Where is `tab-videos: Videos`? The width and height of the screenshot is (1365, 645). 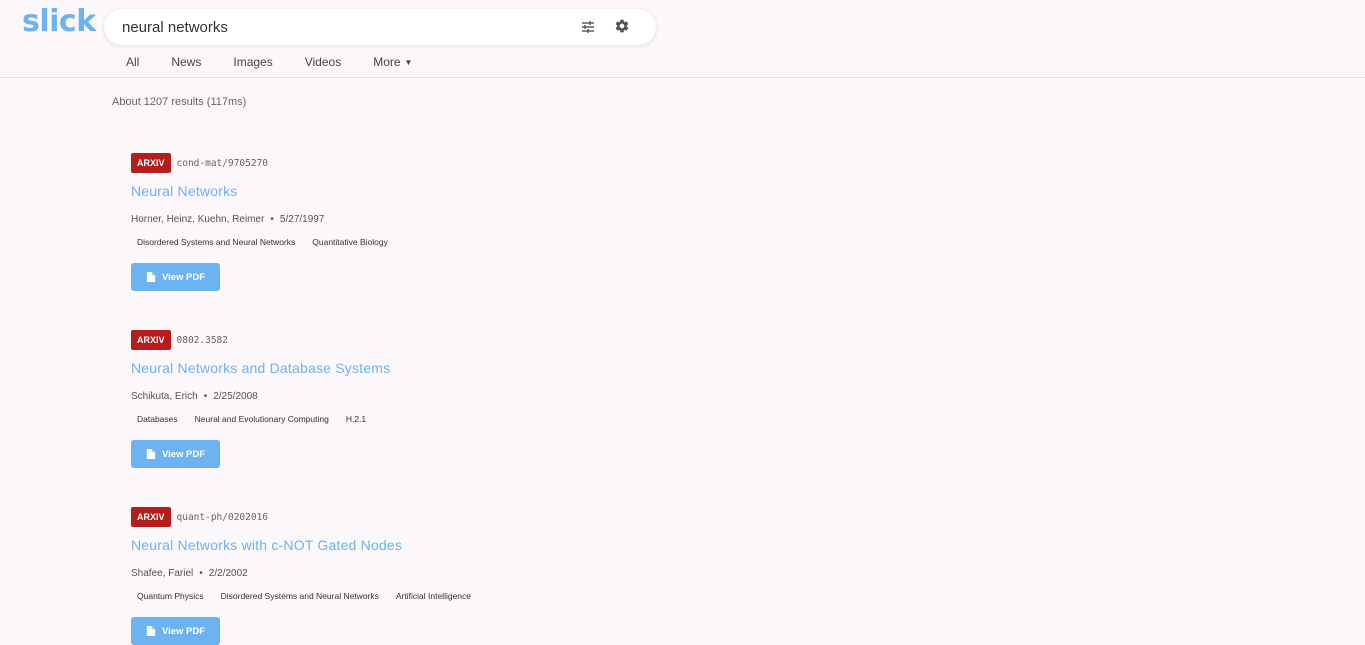 tab-videos: Videos is located at coordinates (323, 62).